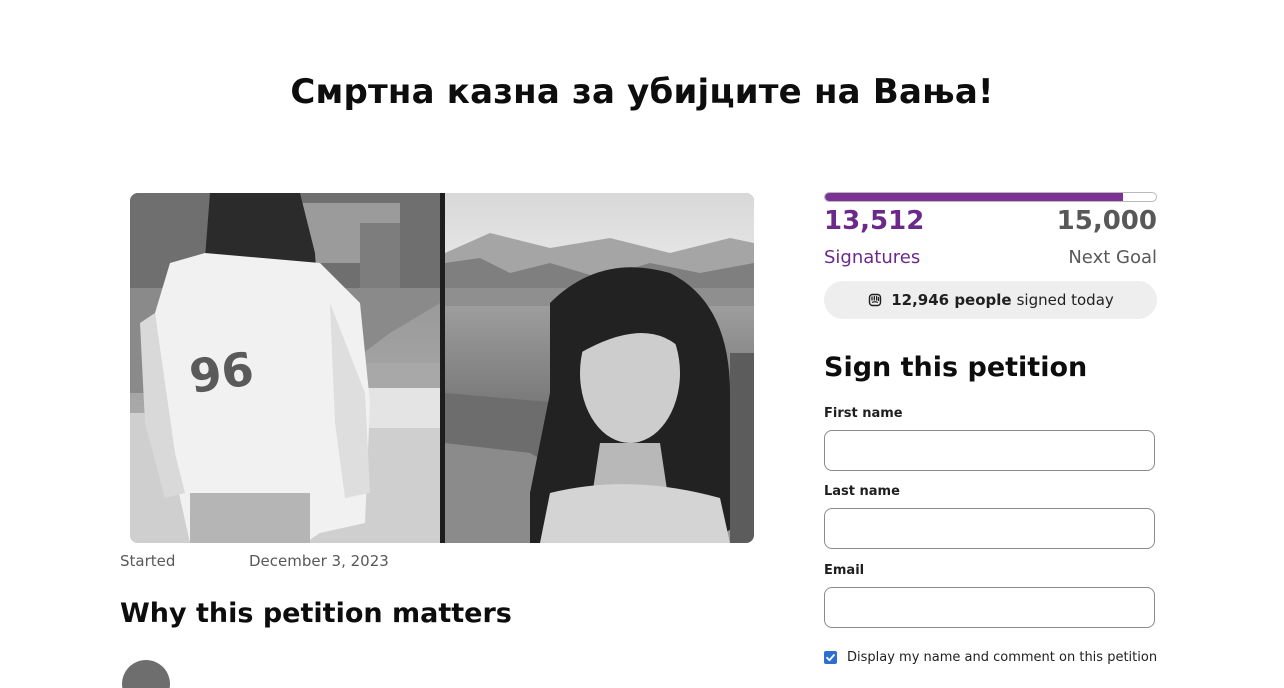 Image resolution: width=1284 pixels, height=688 pixels. I want to click on signed-today-count: 12,946 people, so click(951, 300).